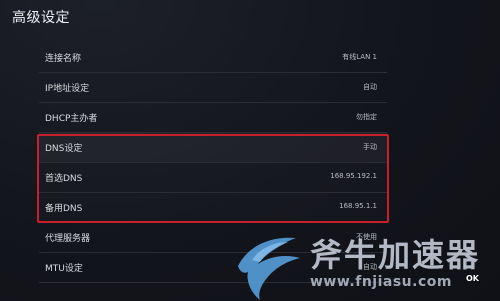 The width and height of the screenshot is (500, 301). What do you see at coordinates (64, 179) in the screenshot?
I see `row-label: 首选DNS` at bounding box center [64, 179].